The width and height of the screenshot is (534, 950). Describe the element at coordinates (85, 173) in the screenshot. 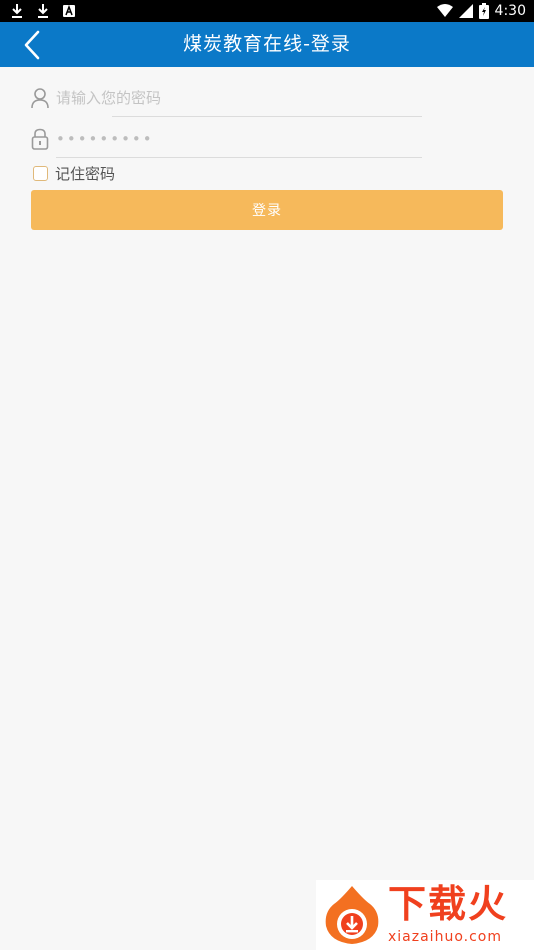

I see `remember-label: 记住密码` at that location.